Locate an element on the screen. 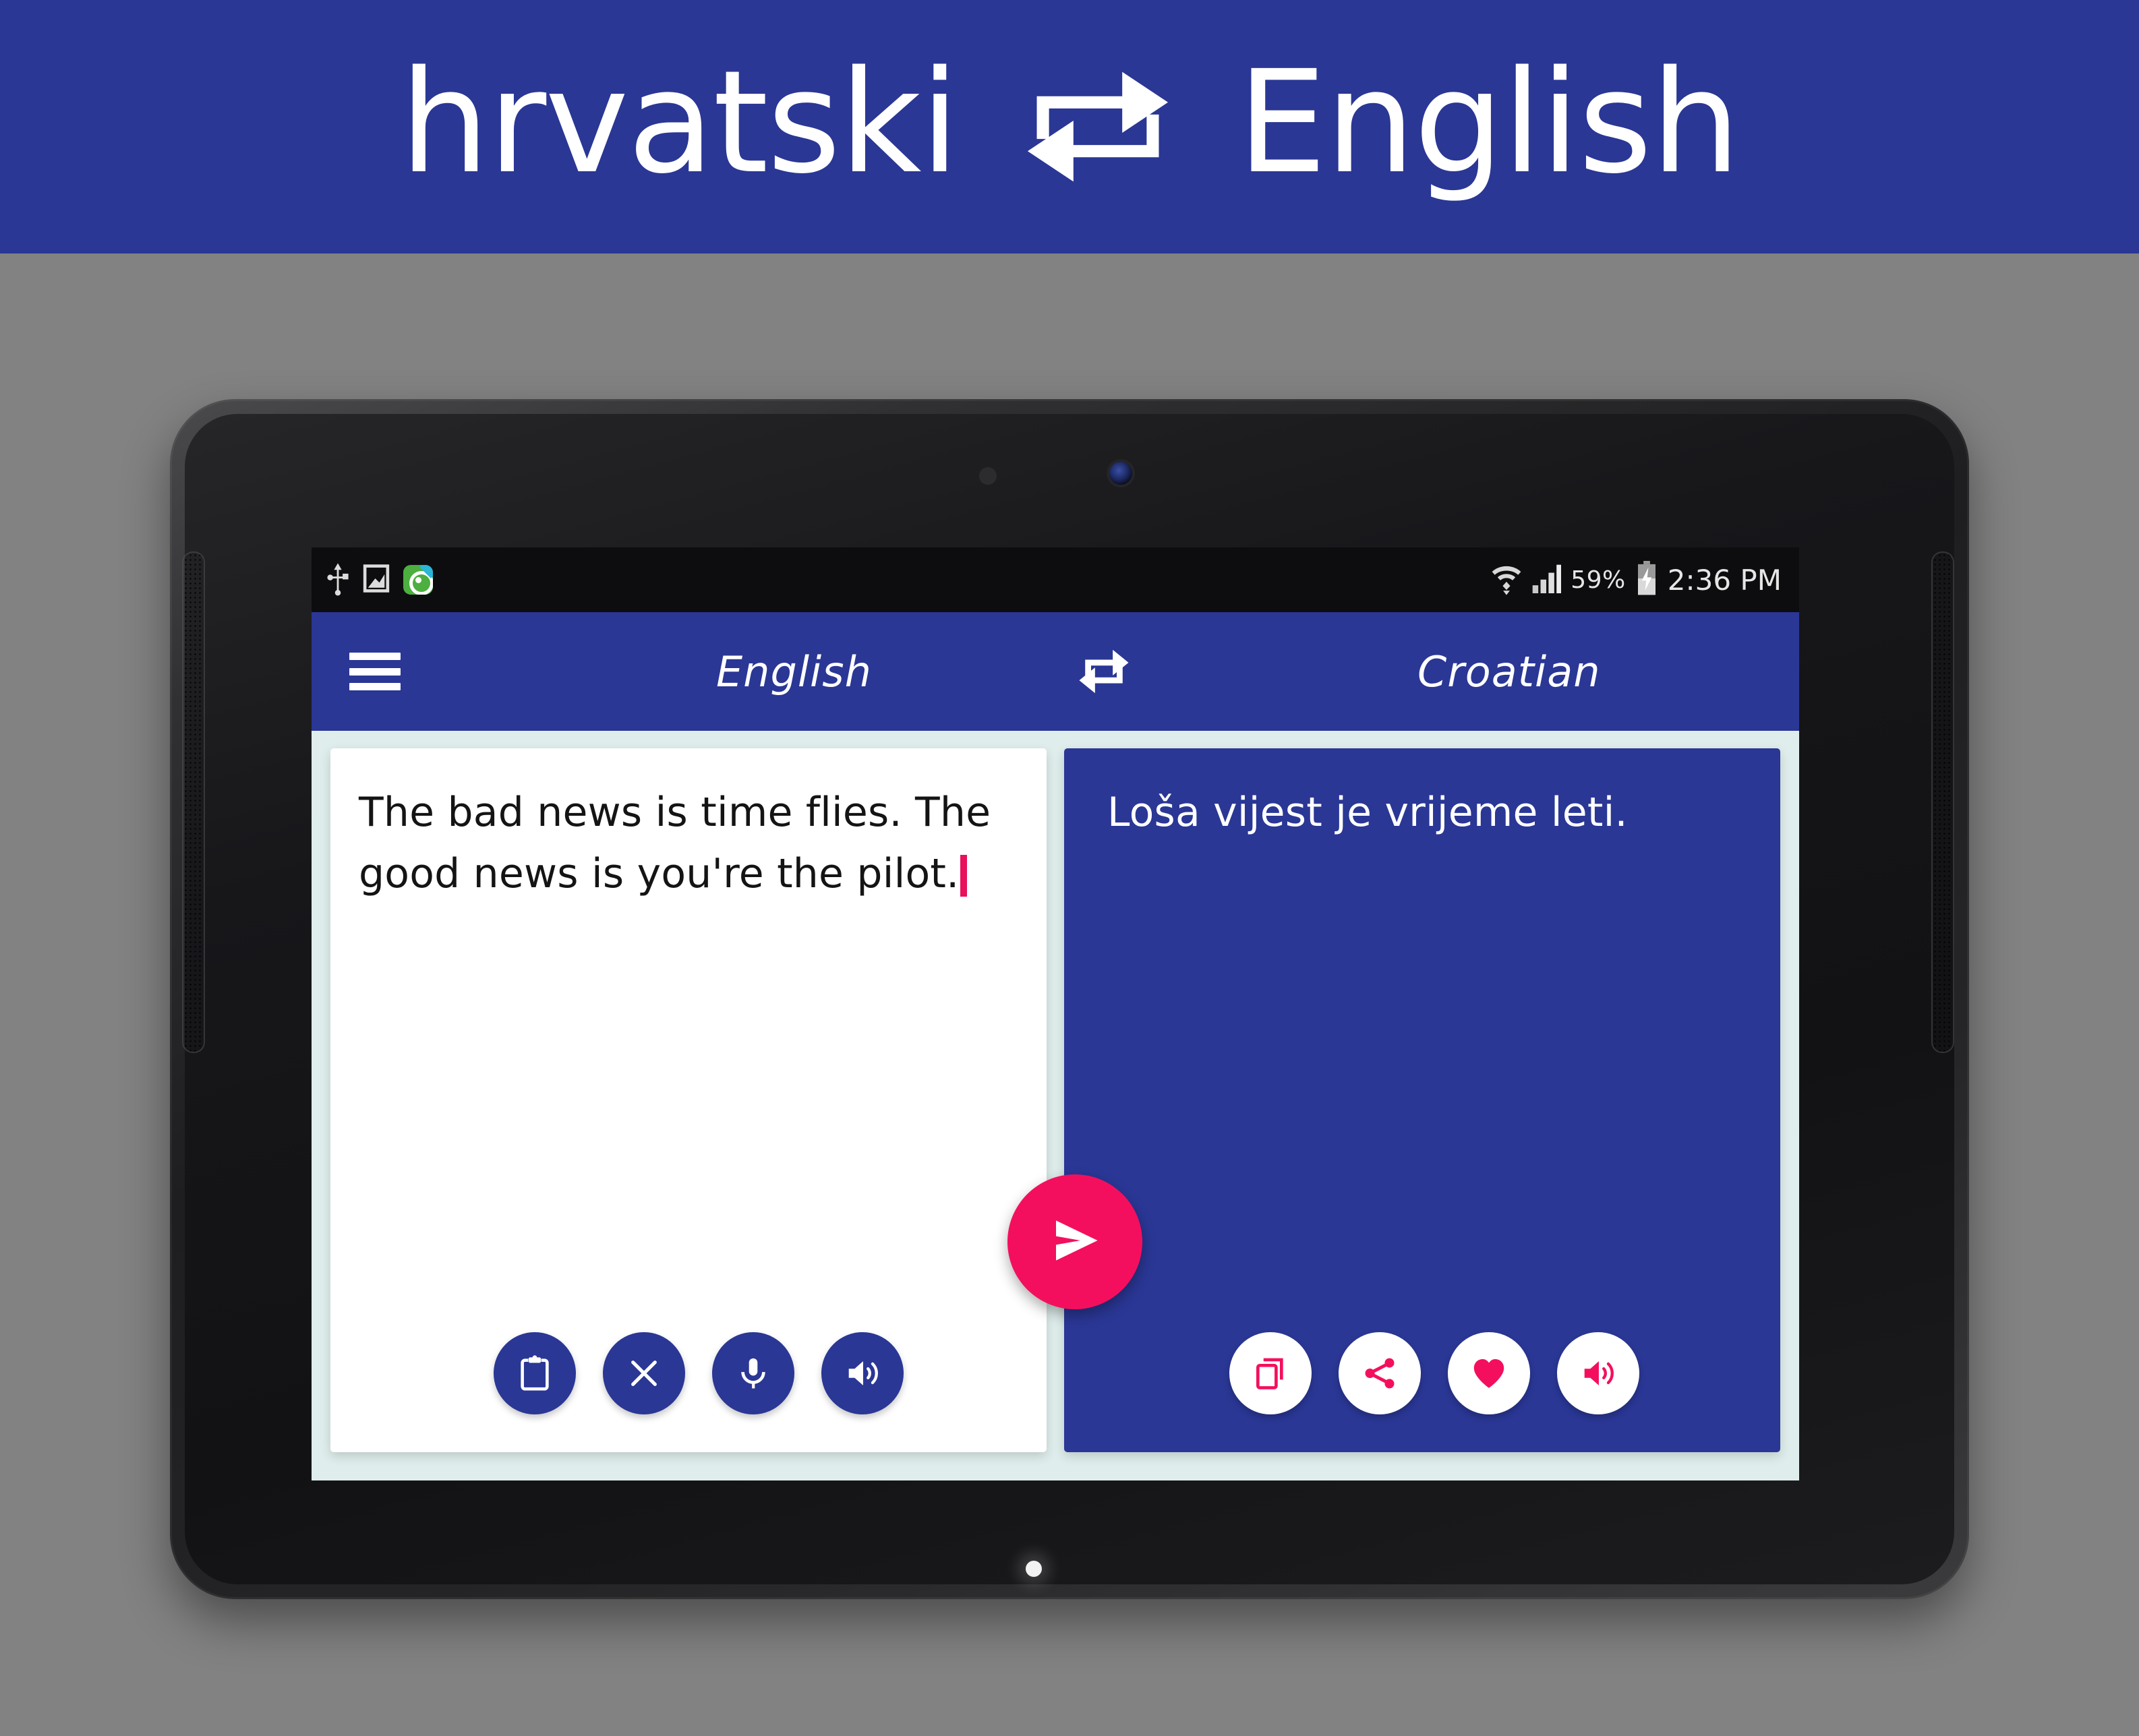  target-actions-row is located at coordinates (1422, 1373).